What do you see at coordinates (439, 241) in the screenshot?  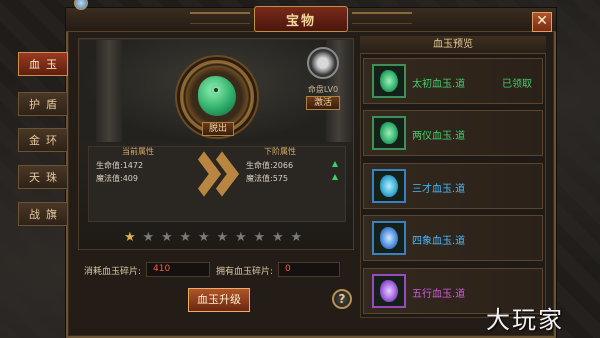 I see `item-name: 四象血玉.道` at bounding box center [439, 241].